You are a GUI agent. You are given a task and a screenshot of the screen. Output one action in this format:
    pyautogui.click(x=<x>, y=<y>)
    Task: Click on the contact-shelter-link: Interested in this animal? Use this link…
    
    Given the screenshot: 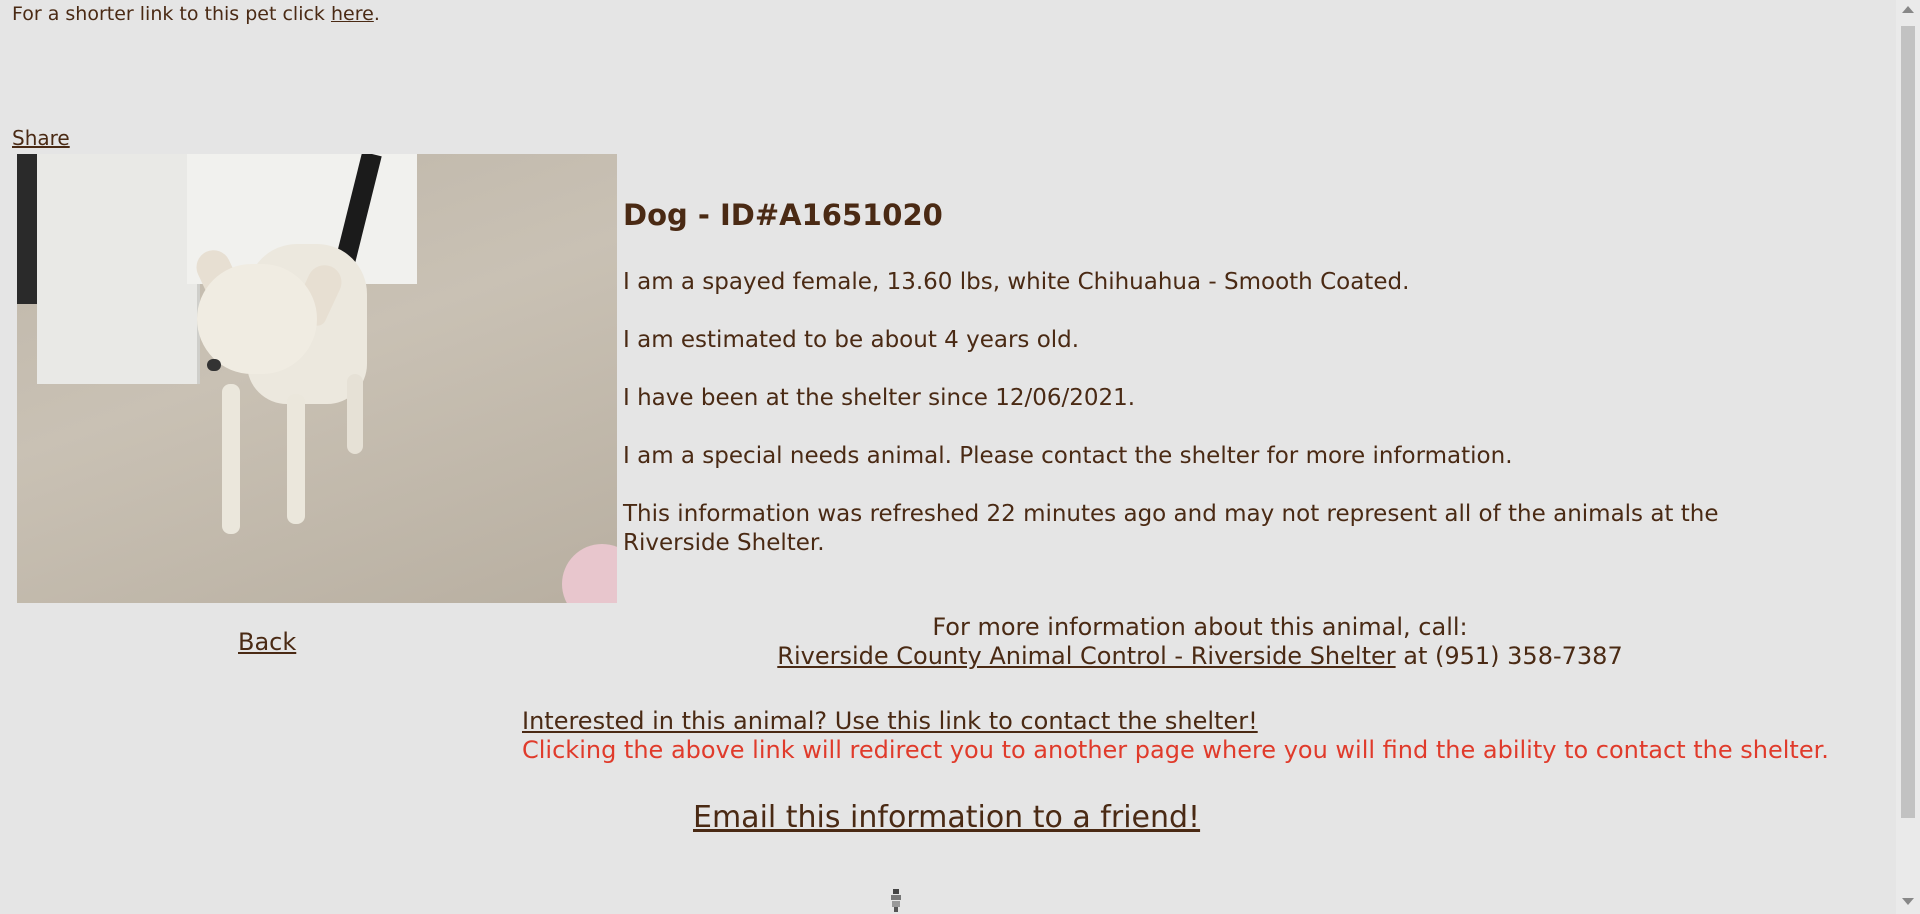 What is the action you would take?
    pyautogui.click(x=890, y=721)
    